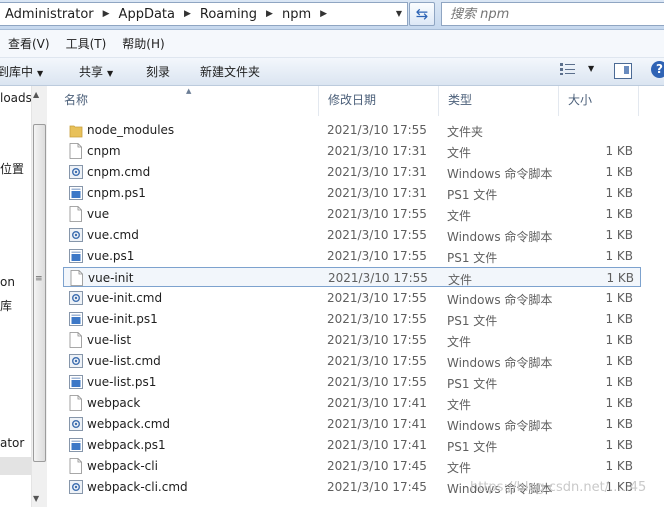  I want to click on file-row: cnpm.ps1 2021/3/10 17:31 PS1 文件 1 KB, so click(352, 193).